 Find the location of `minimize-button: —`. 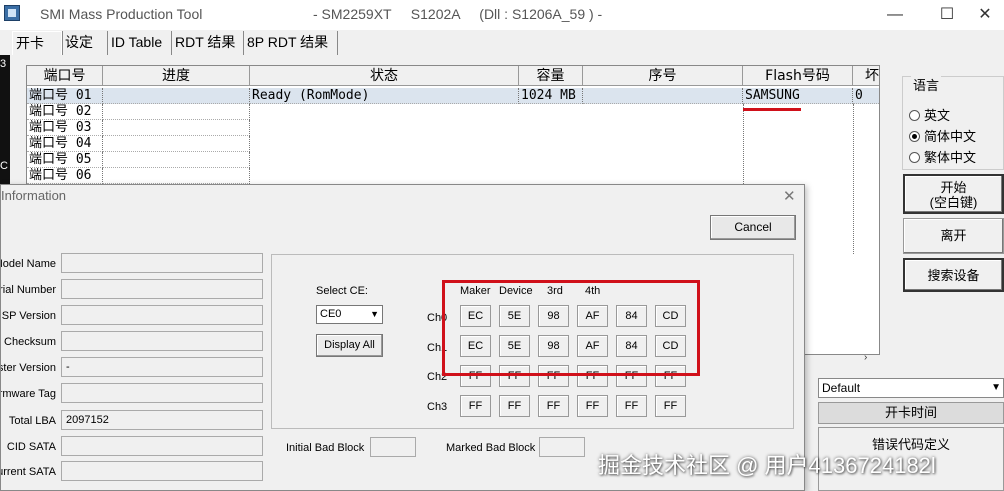

minimize-button: — is located at coordinates (895, 15).